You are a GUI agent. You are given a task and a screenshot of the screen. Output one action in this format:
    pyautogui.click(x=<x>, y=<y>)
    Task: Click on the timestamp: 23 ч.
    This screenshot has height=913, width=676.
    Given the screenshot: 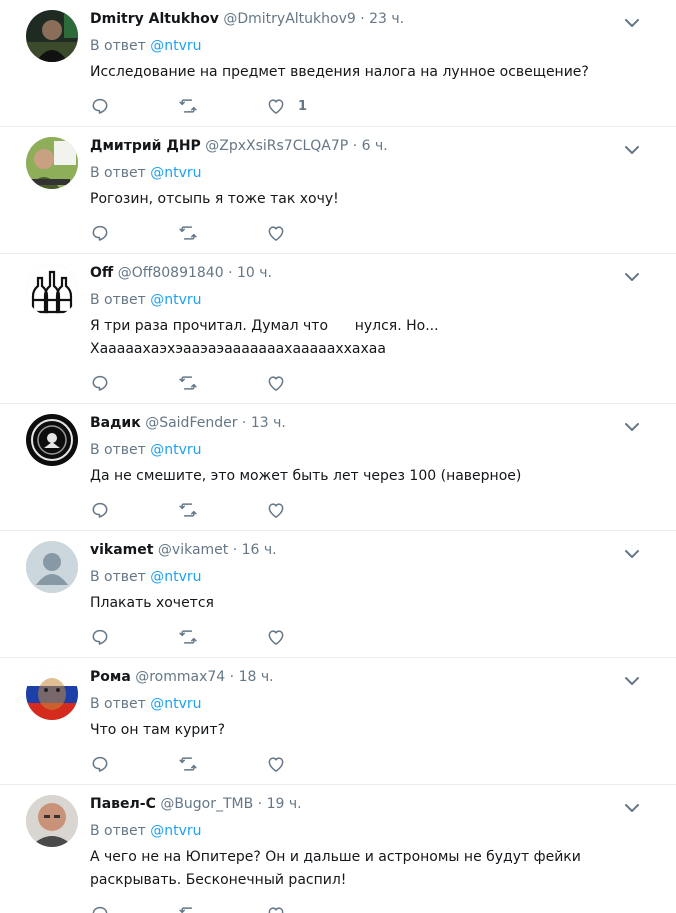 What is the action you would take?
    pyautogui.click(x=386, y=19)
    